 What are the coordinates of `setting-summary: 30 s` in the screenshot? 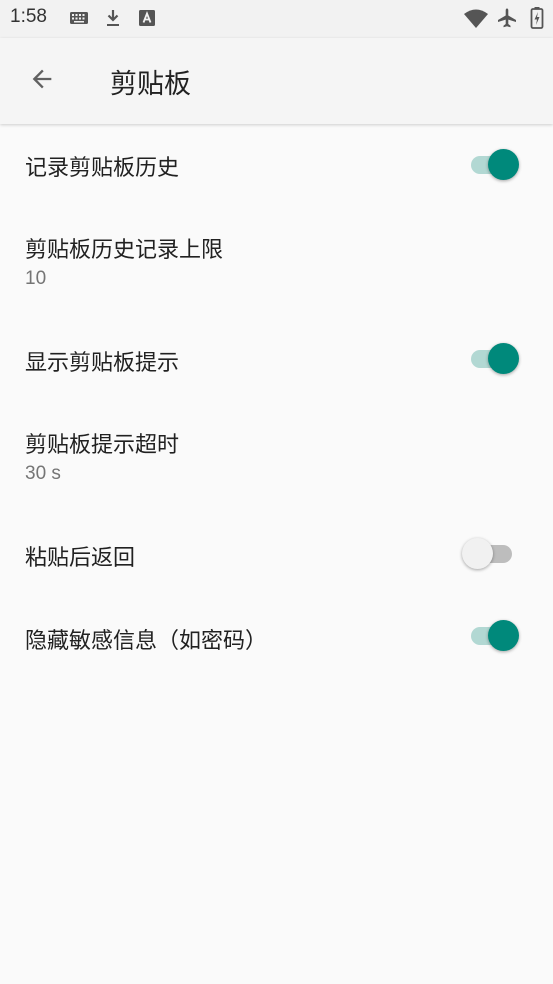 It's located at (43, 473).